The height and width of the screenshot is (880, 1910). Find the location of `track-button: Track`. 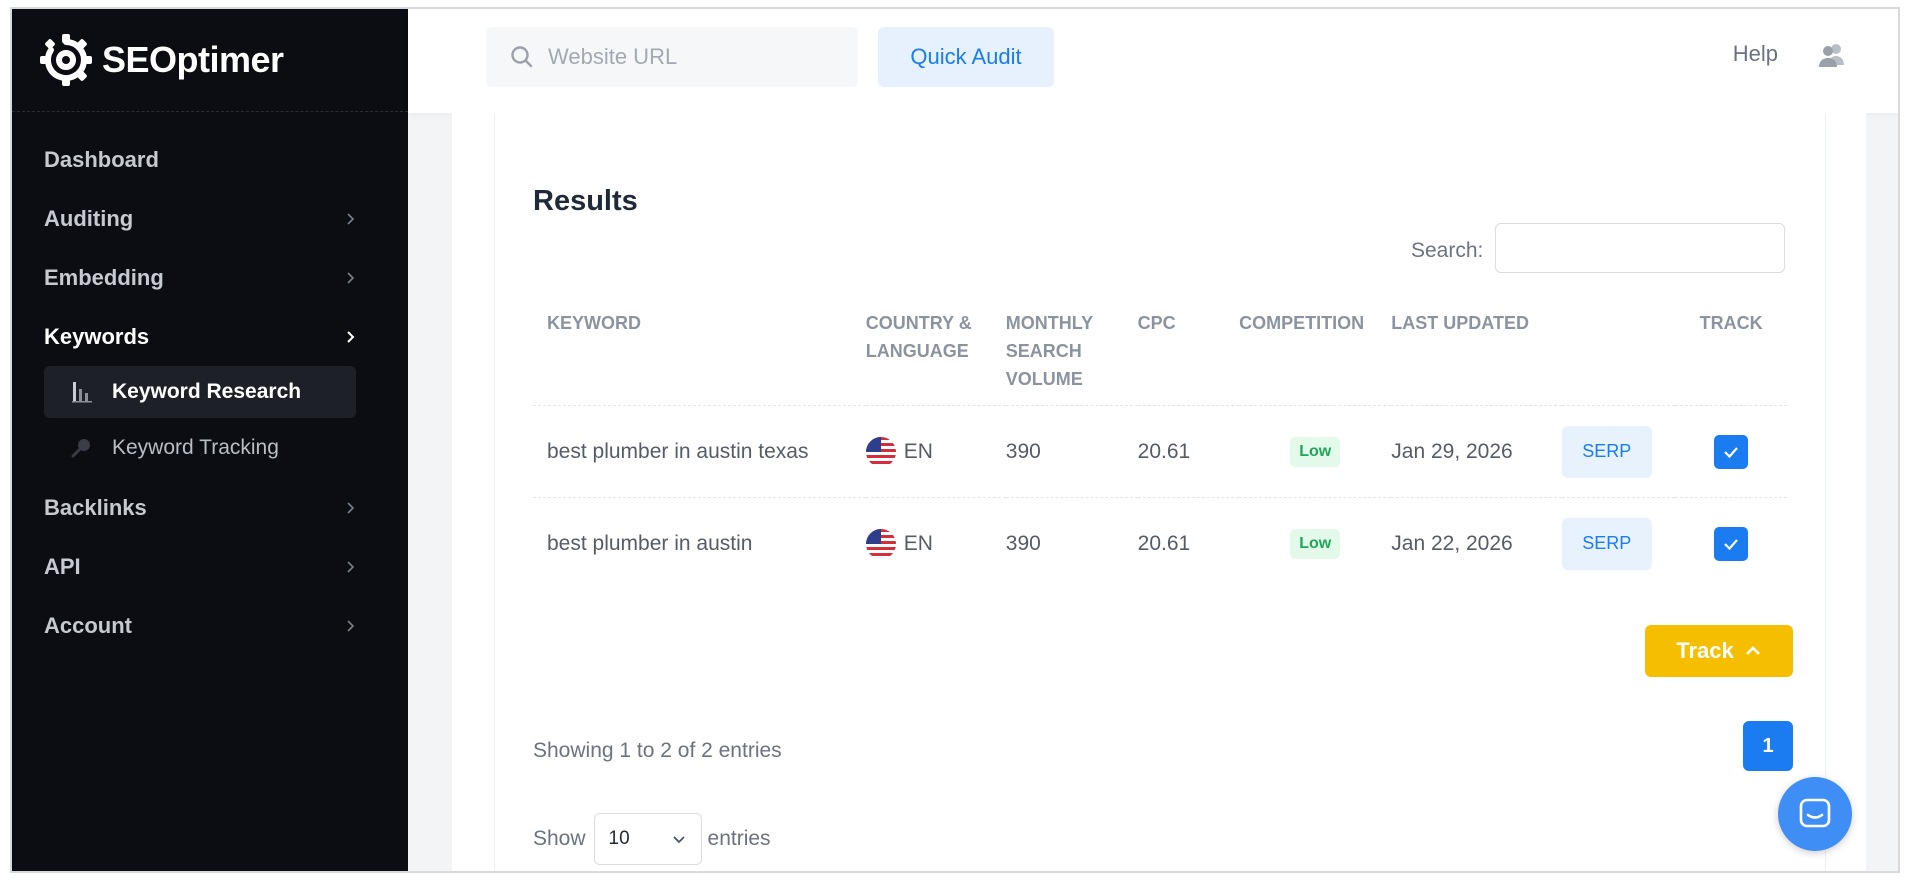

track-button: Track is located at coordinates (1719, 651).